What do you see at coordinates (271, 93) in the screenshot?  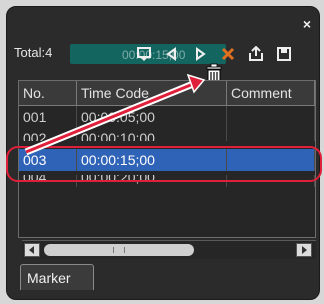 I see `header-comment: Comment` at bounding box center [271, 93].